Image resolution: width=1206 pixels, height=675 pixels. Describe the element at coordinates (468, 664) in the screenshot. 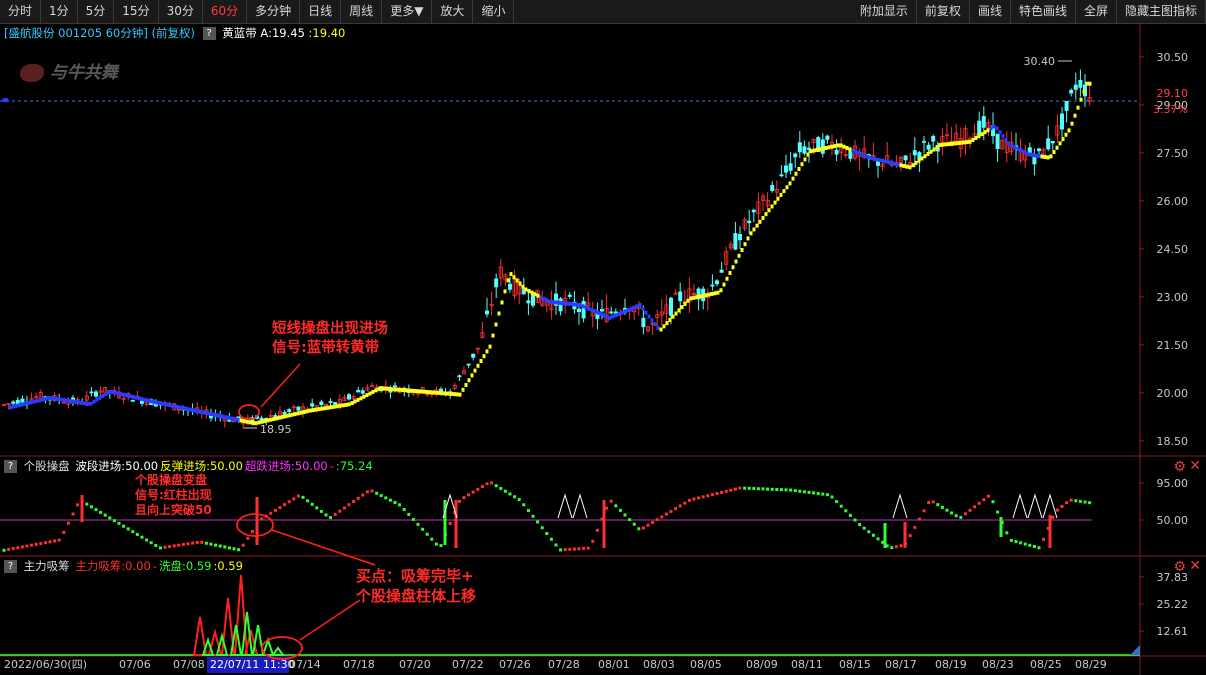

I see `x-axis-label: 07/22` at that location.